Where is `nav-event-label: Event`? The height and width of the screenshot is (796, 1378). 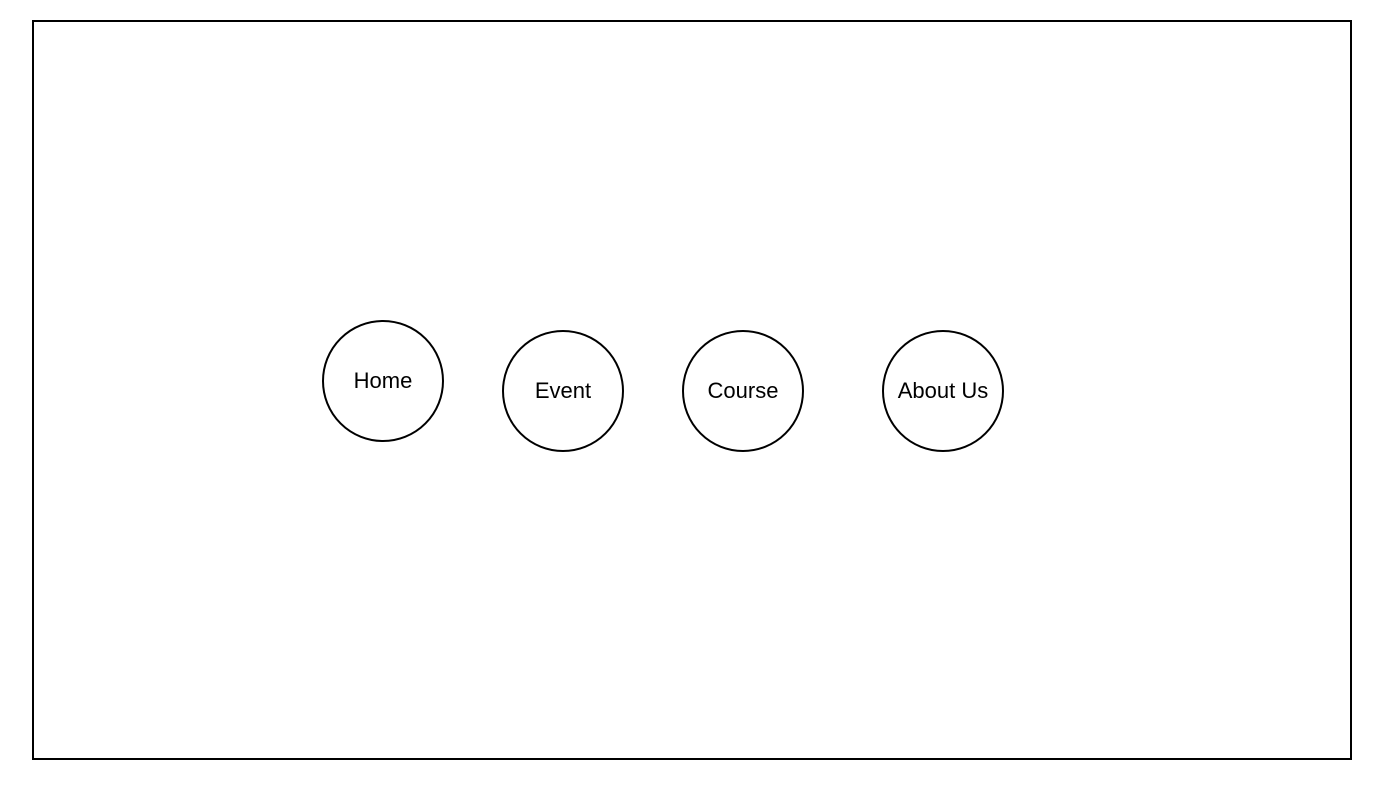 nav-event-label: Event is located at coordinates (563, 390).